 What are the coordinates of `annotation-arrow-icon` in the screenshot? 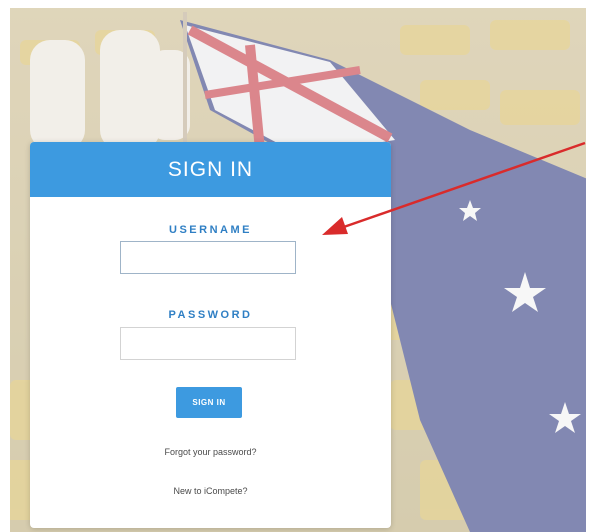 It's located at (454, 188).